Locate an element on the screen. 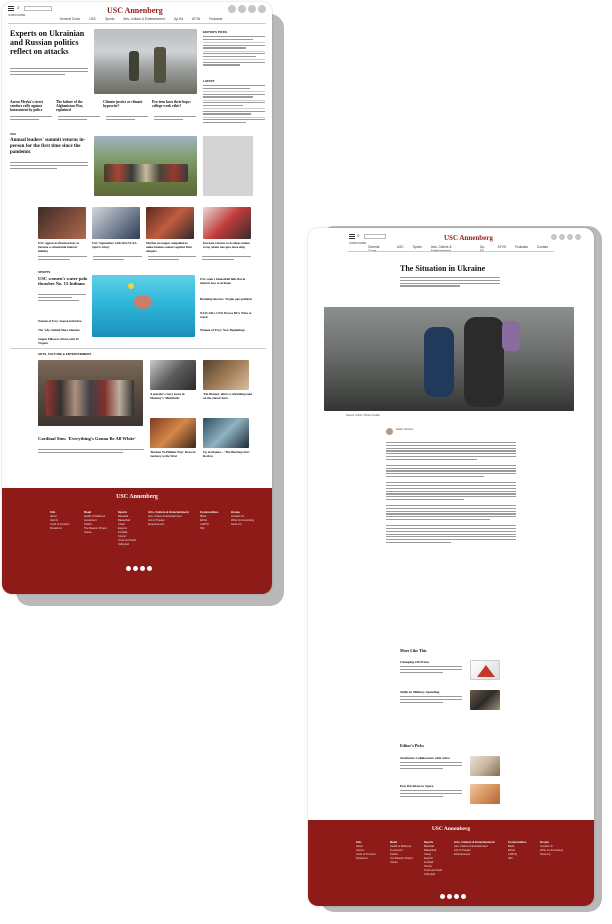  window-controls is located at coordinates (247, 9).